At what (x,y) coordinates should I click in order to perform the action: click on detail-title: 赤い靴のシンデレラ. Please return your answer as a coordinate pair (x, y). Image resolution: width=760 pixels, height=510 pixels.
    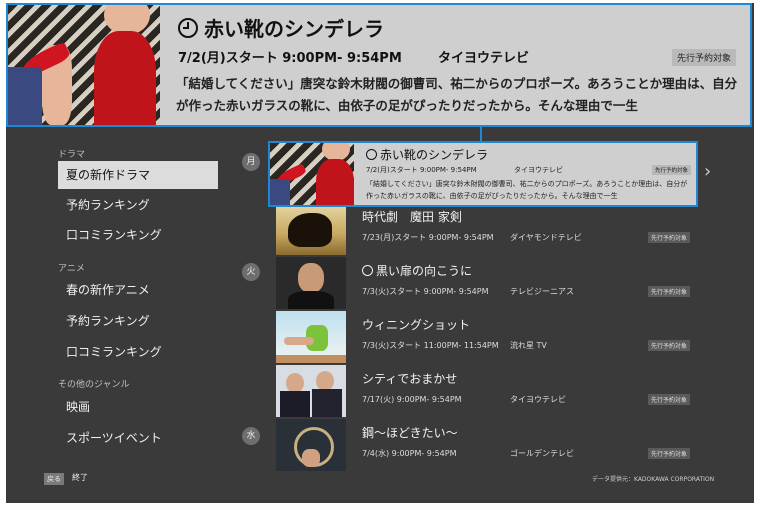
    Looking at the image, I should click on (281, 27).